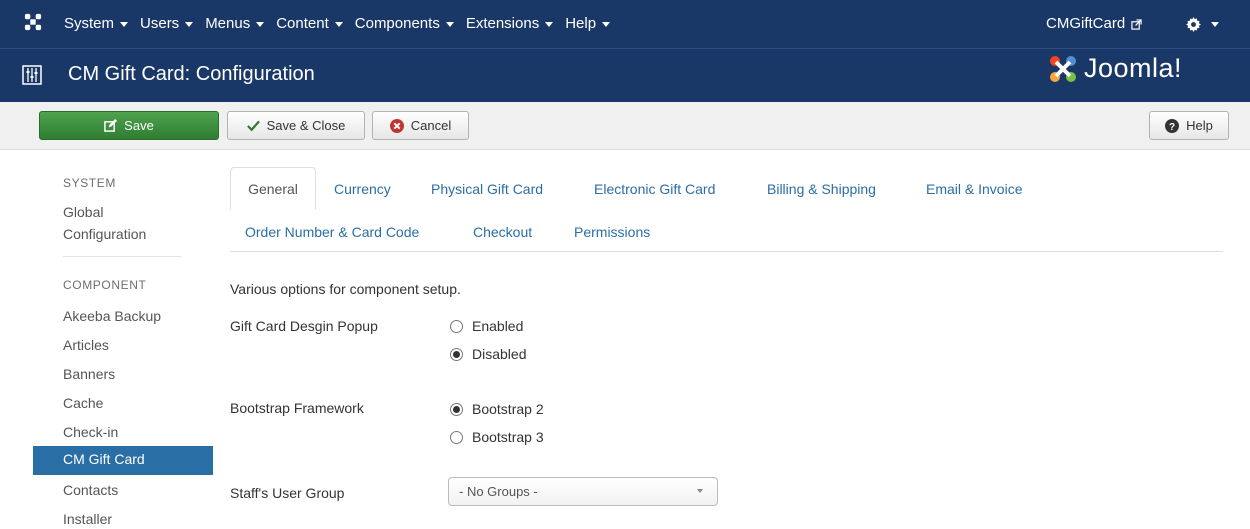  Describe the element at coordinates (273, 188) in the screenshot. I see `tab-general: General` at that location.